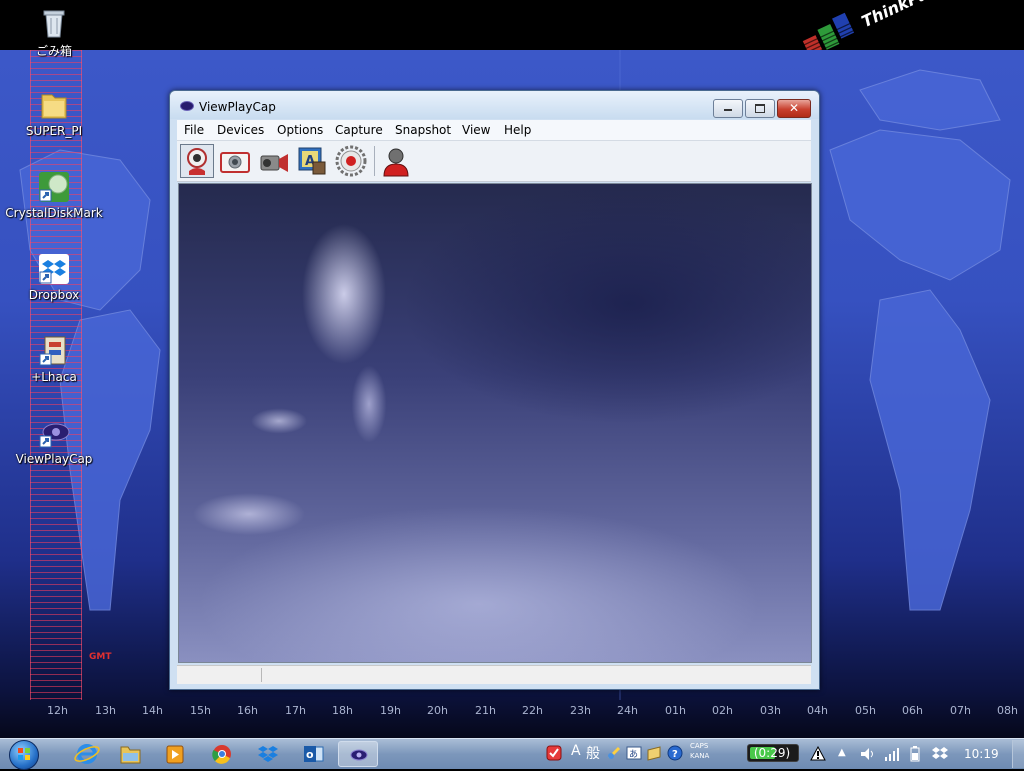  I want to click on webcam-icon, so click(197, 161).